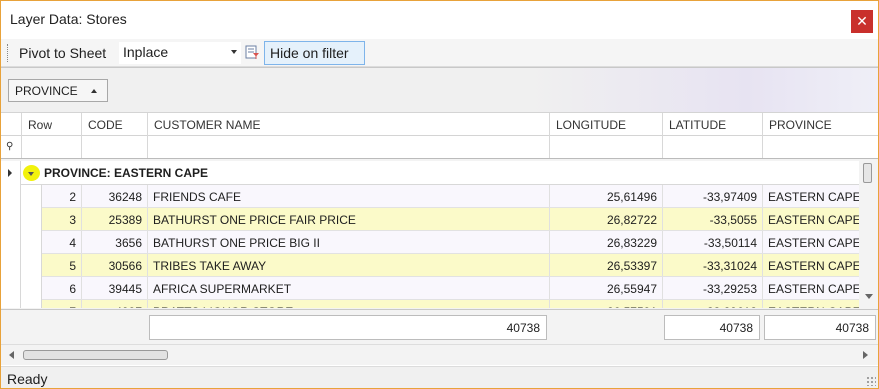 This screenshot has width=879, height=389. What do you see at coordinates (348, 196) in the screenshot?
I see `cell-customer-name: FRIENDS CAFE` at bounding box center [348, 196].